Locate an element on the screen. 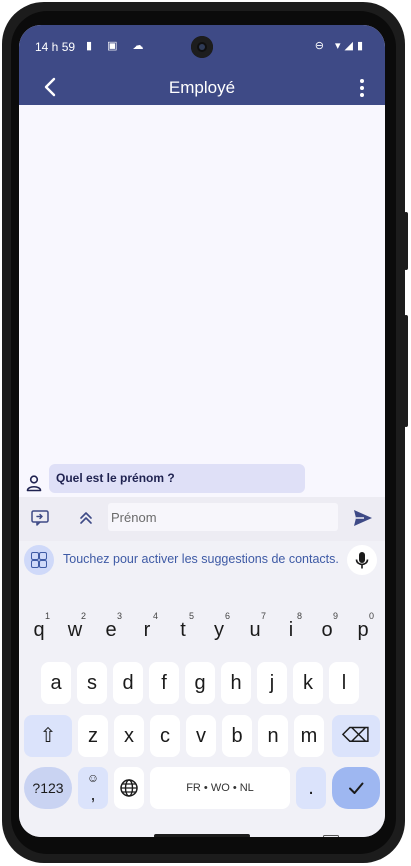 The image size is (411, 866). key-label: t is located at coordinates (183, 630).